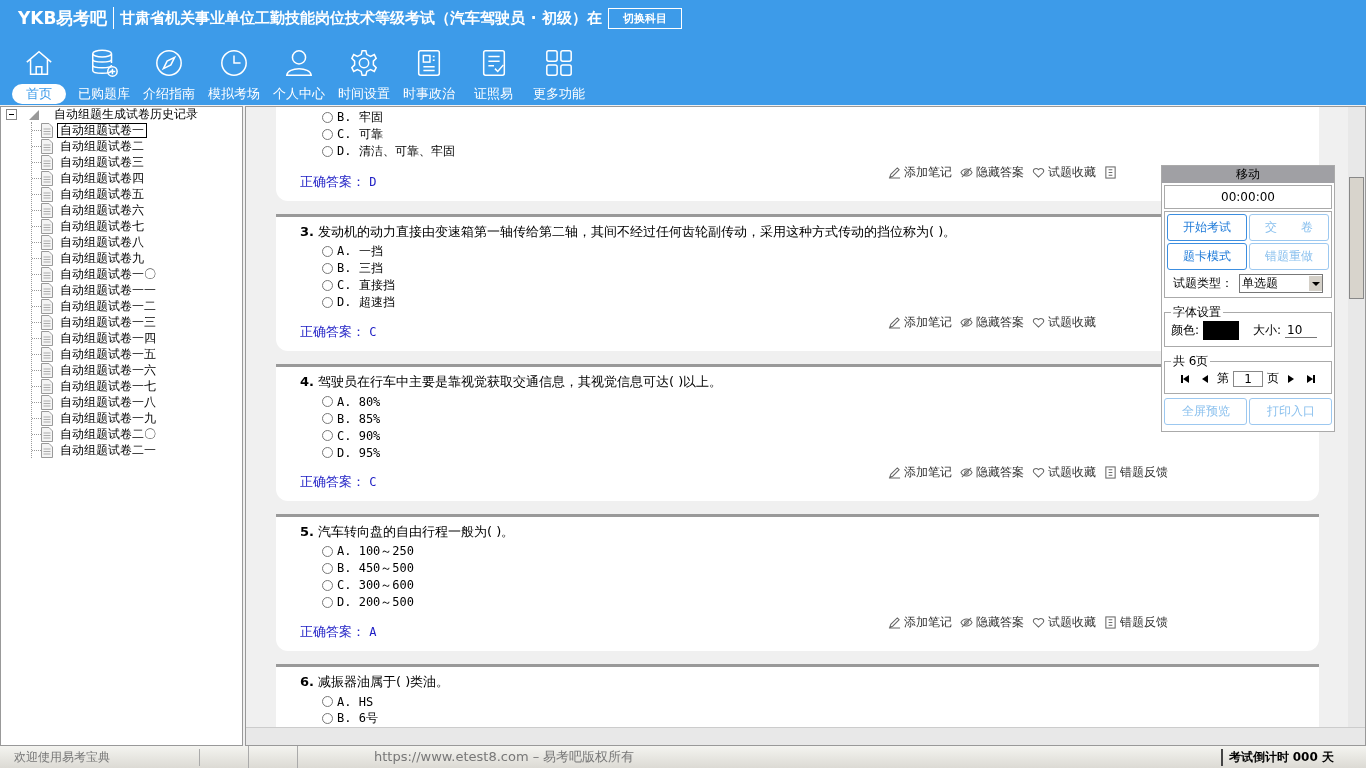 The width and height of the screenshot is (1366, 768). I want to click on type-dropdown: 单选题, so click(1281, 283).